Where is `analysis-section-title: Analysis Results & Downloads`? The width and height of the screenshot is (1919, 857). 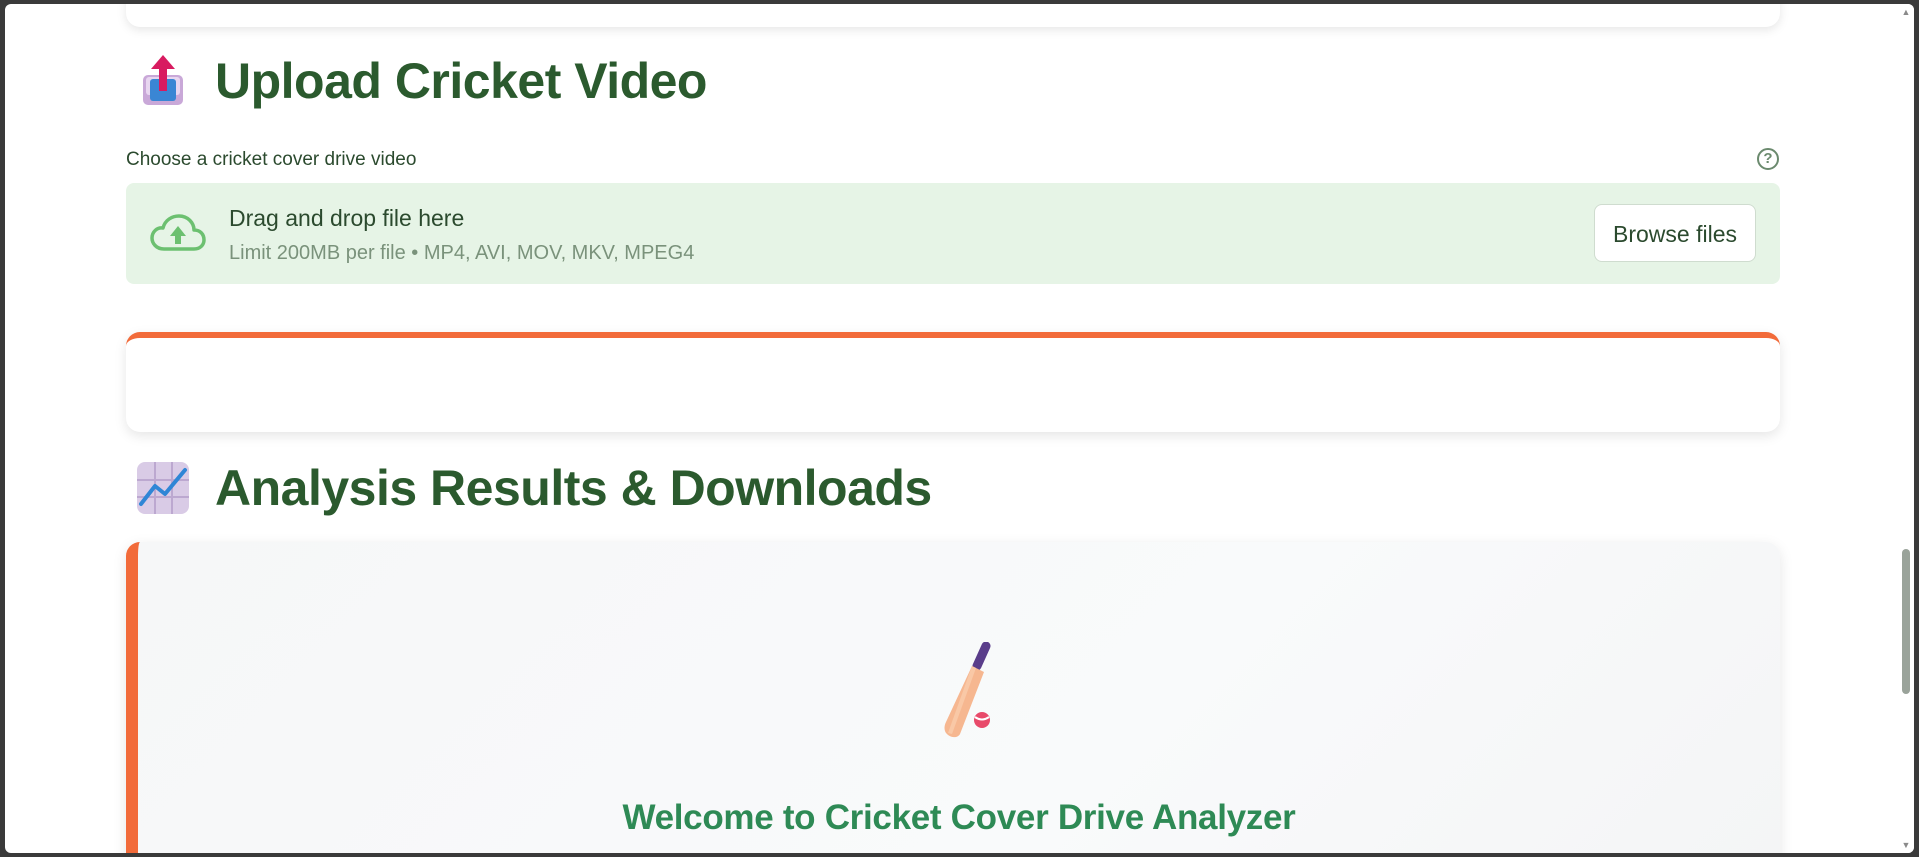 analysis-section-title: Analysis Results & Downloads is located at coordinates (533, 488).